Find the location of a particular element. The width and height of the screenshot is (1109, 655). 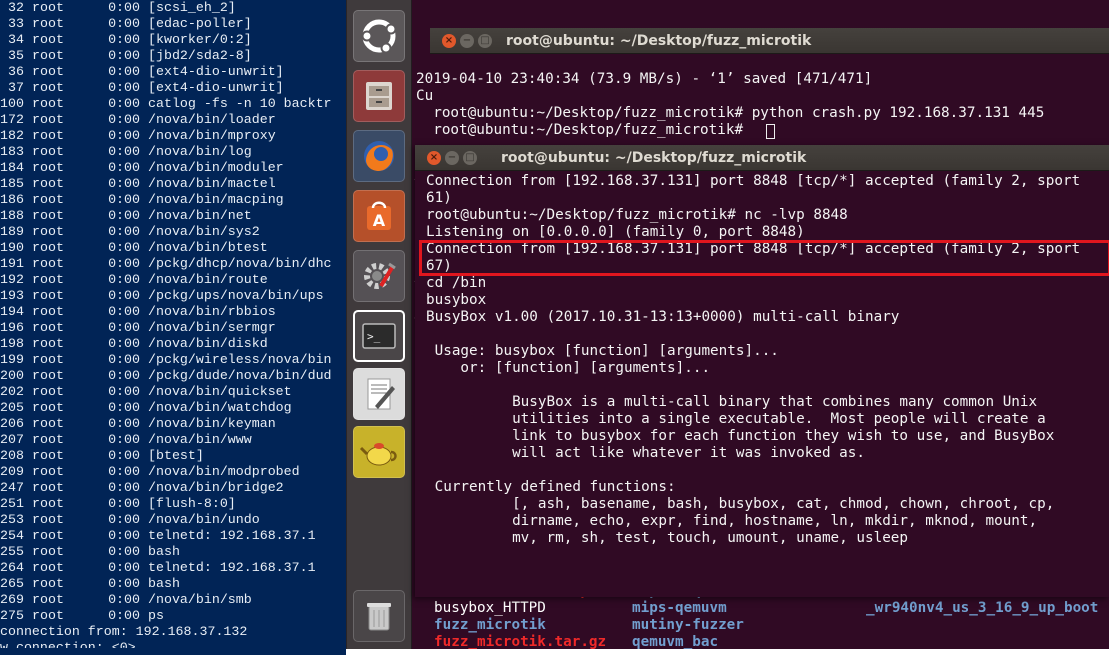

process-cmd: [ext4-dio-unwrit] is located at coordinates (216, 71).